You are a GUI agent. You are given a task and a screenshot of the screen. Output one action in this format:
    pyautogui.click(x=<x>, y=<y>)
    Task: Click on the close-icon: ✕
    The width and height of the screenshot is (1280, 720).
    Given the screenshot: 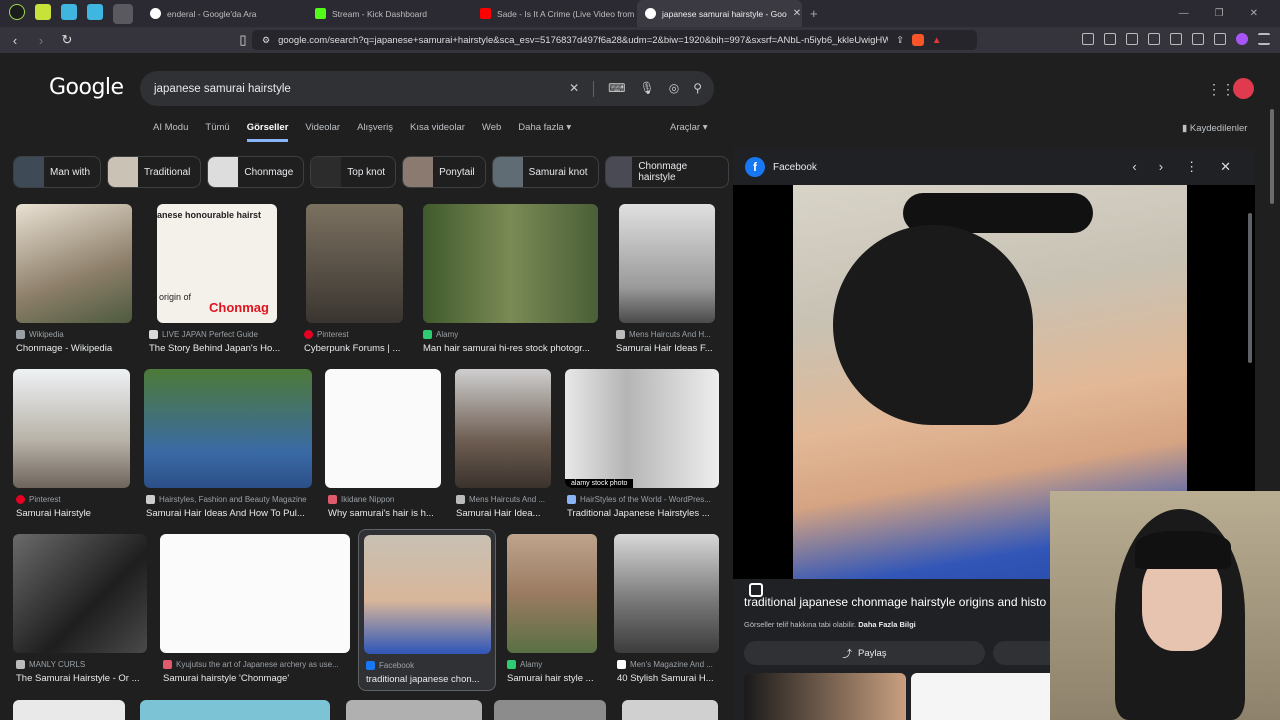 What is the action you would take?
    pyautogui.click(x=1225, y=167)
    